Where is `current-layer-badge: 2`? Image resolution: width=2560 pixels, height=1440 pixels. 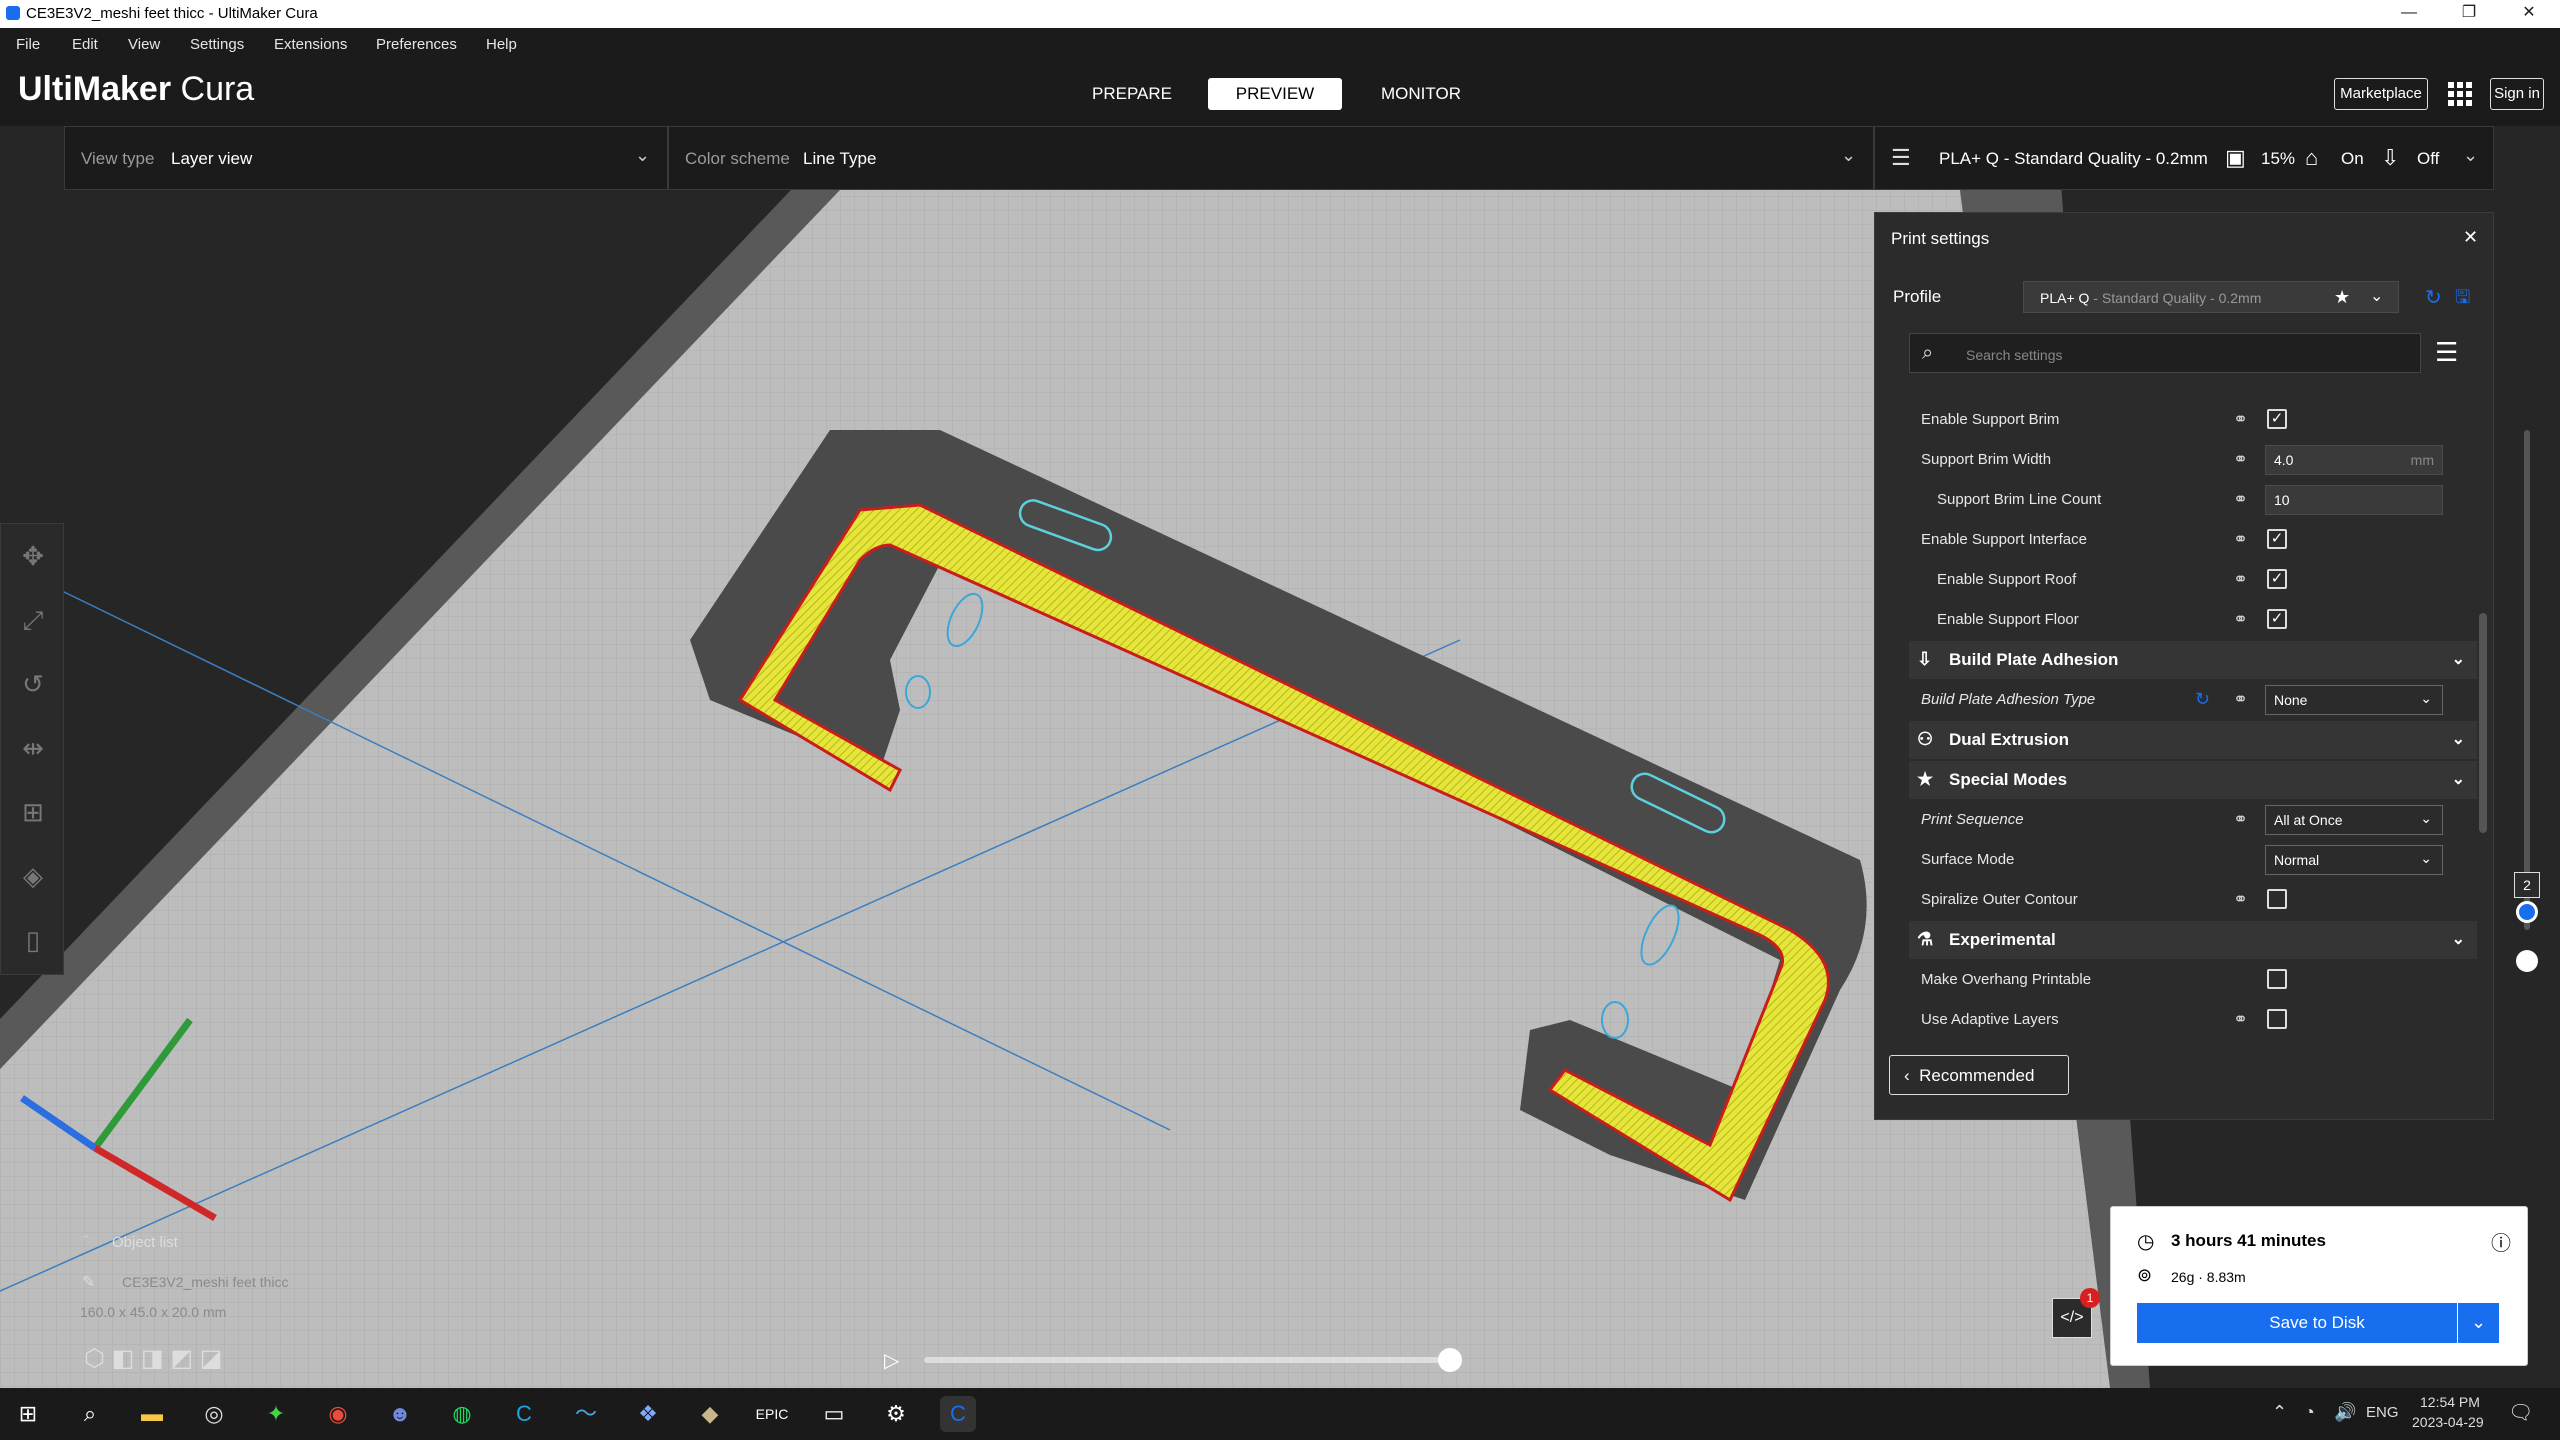
current-layer-badge: 2 is located at coordinates (2527, 885).